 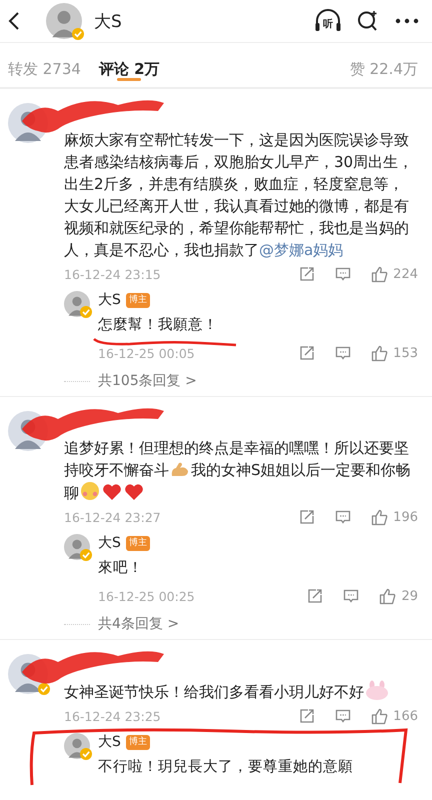 What do you see at coordinates (112, 274) in the screenshot?
I see `timestamp: 16-12-24 23:15` at bounding box center [112, 274].